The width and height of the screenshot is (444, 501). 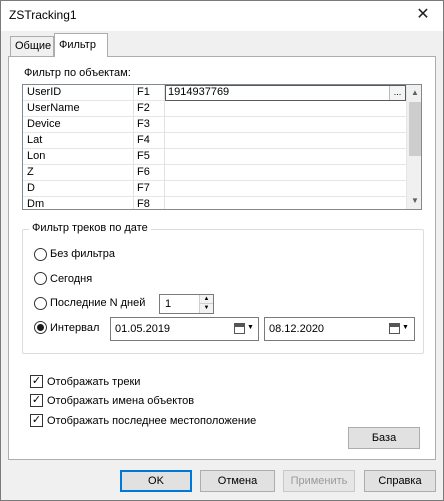 What do you see at coordinates (319, 481) in the screenshot?
I see `apply-button: Применить` at bounding box center [319, 481].